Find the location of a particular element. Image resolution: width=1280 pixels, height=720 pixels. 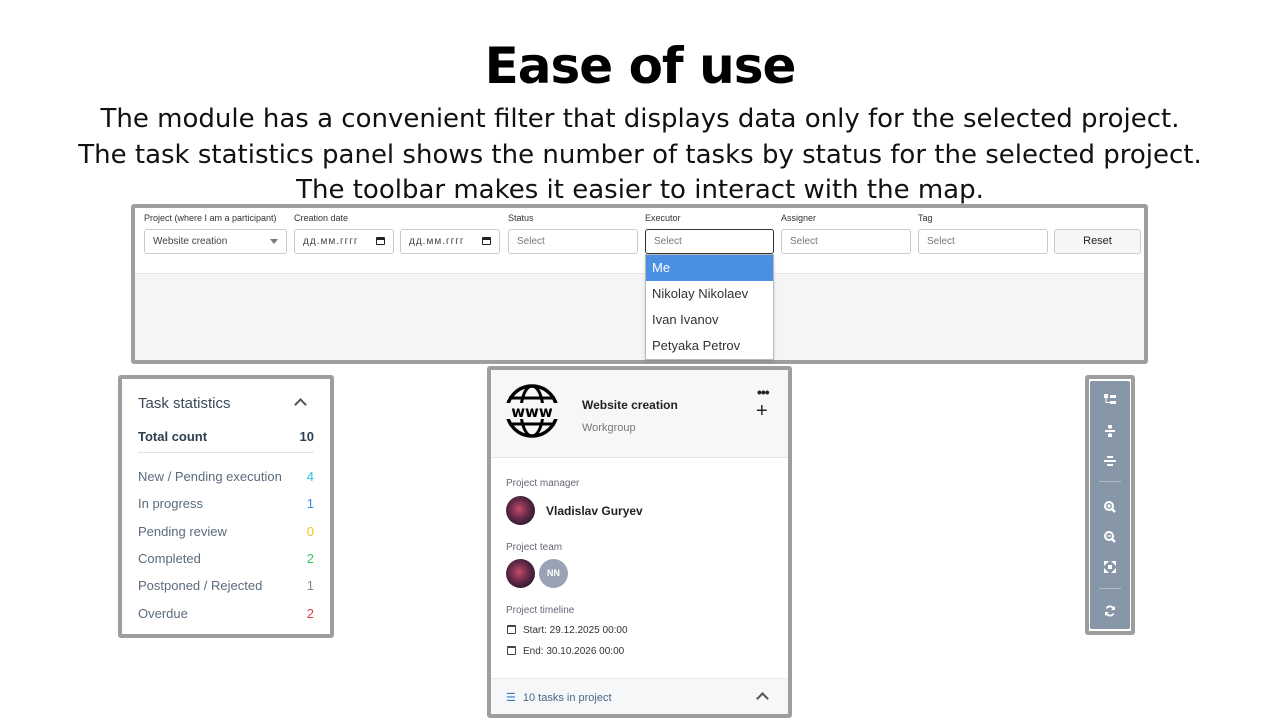

project-name: Website creation is located at coordinates (630, 405).